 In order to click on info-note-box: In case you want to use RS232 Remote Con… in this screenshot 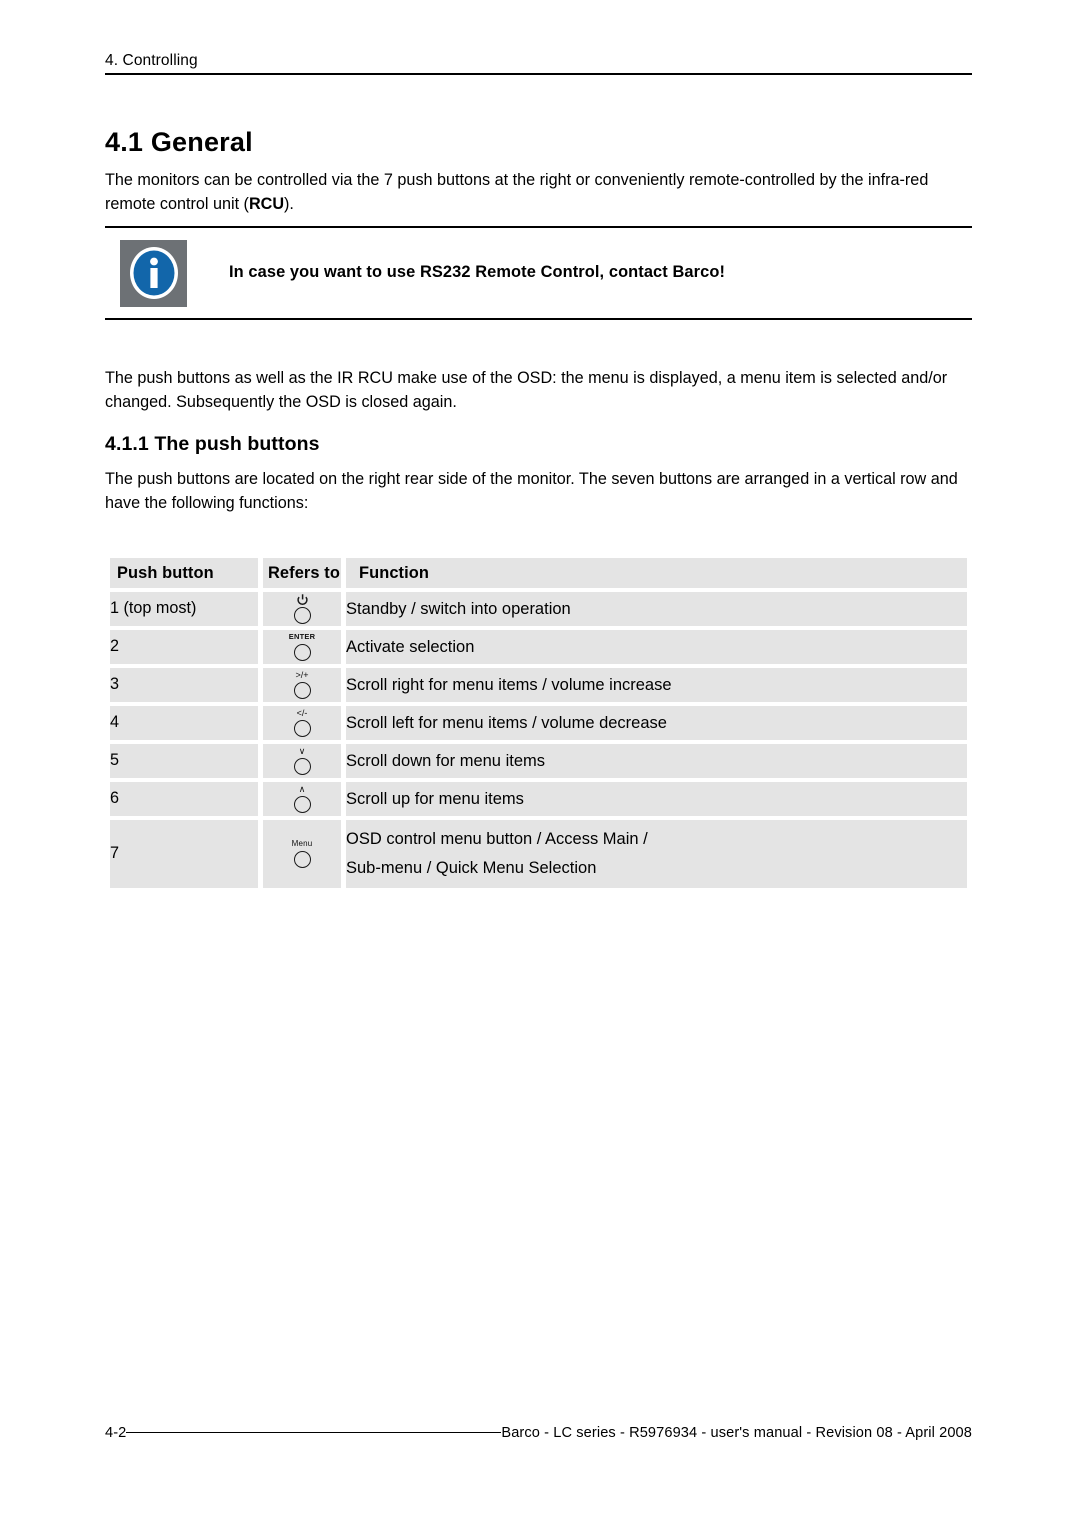, I will do `click(538, 273)`.